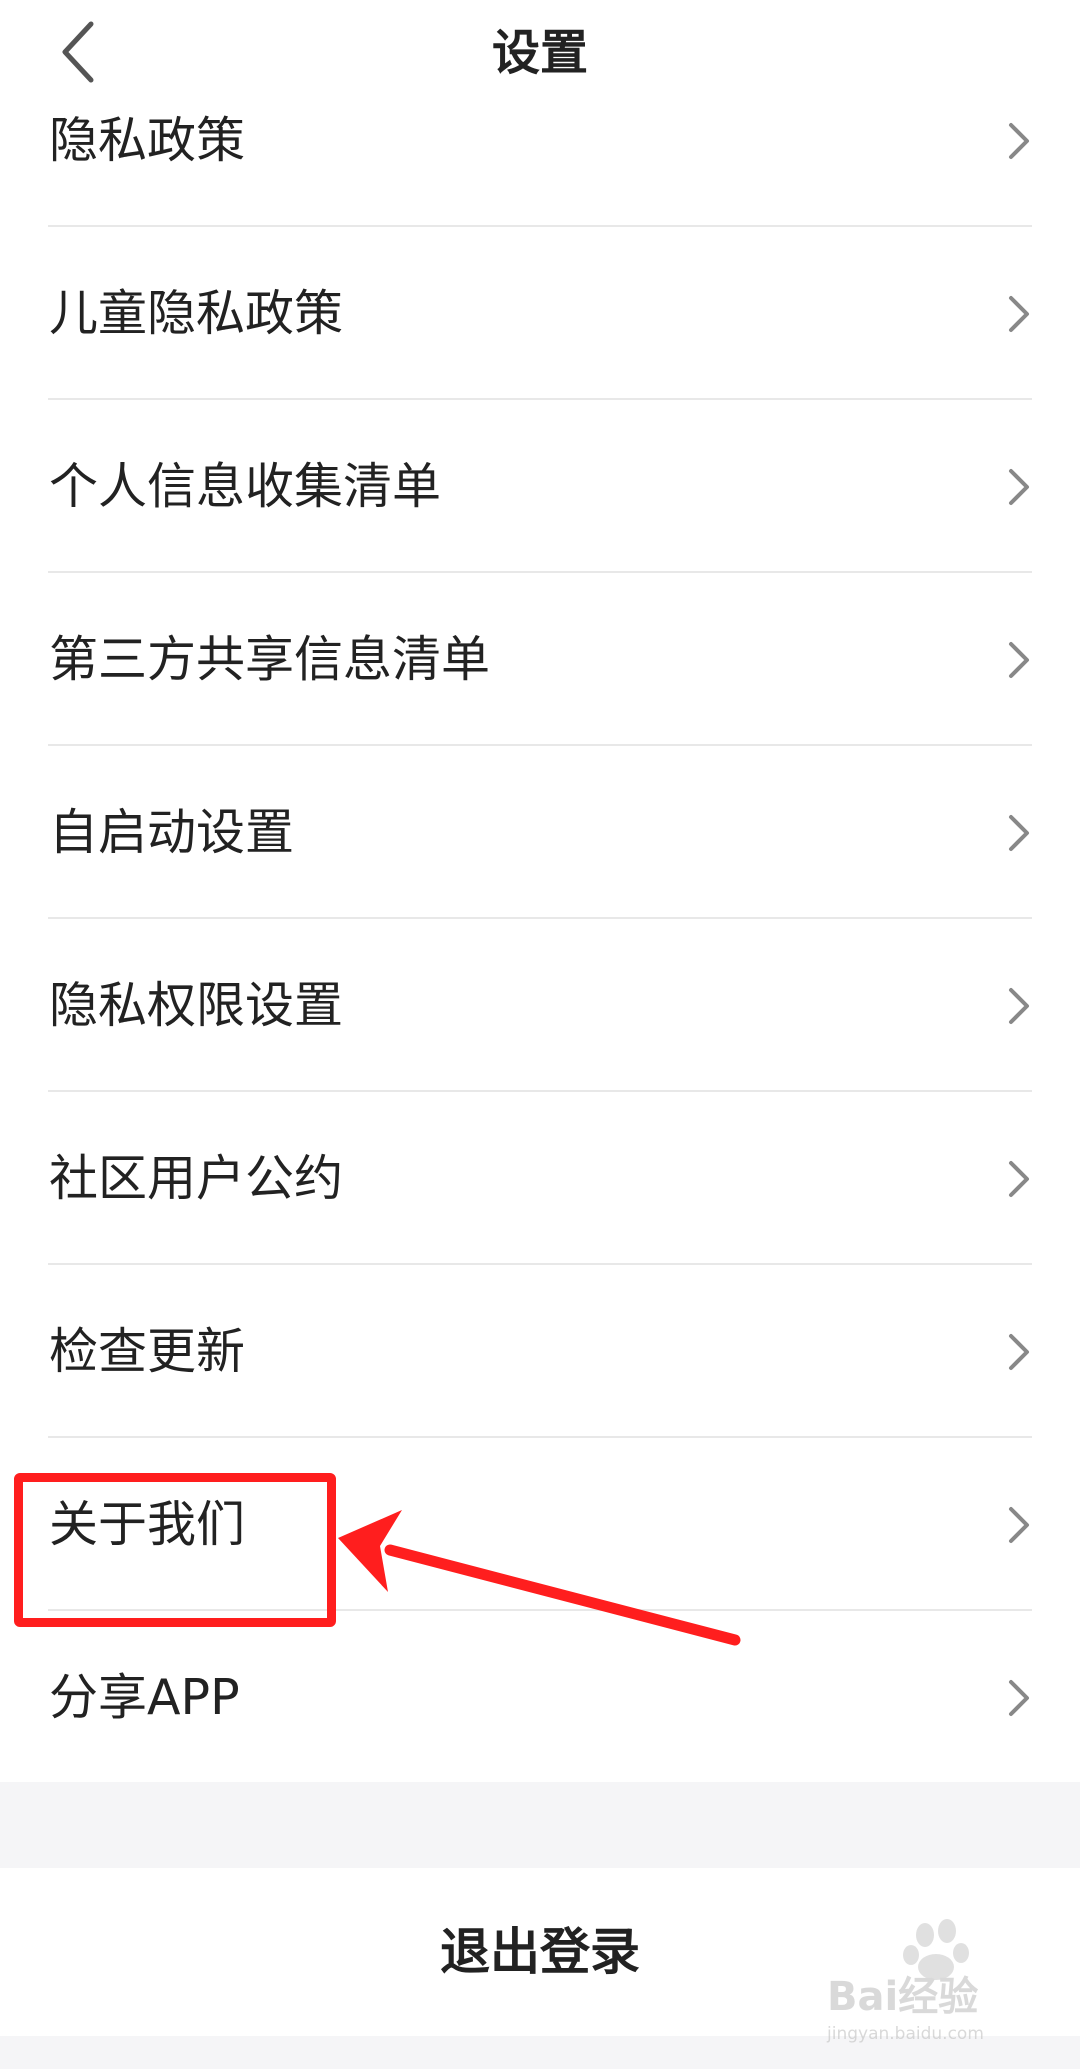  Describe the element at coordinates (540, 1178) in the screenshot. I see `list-item-community-rules: 社区用户公约` at that location.